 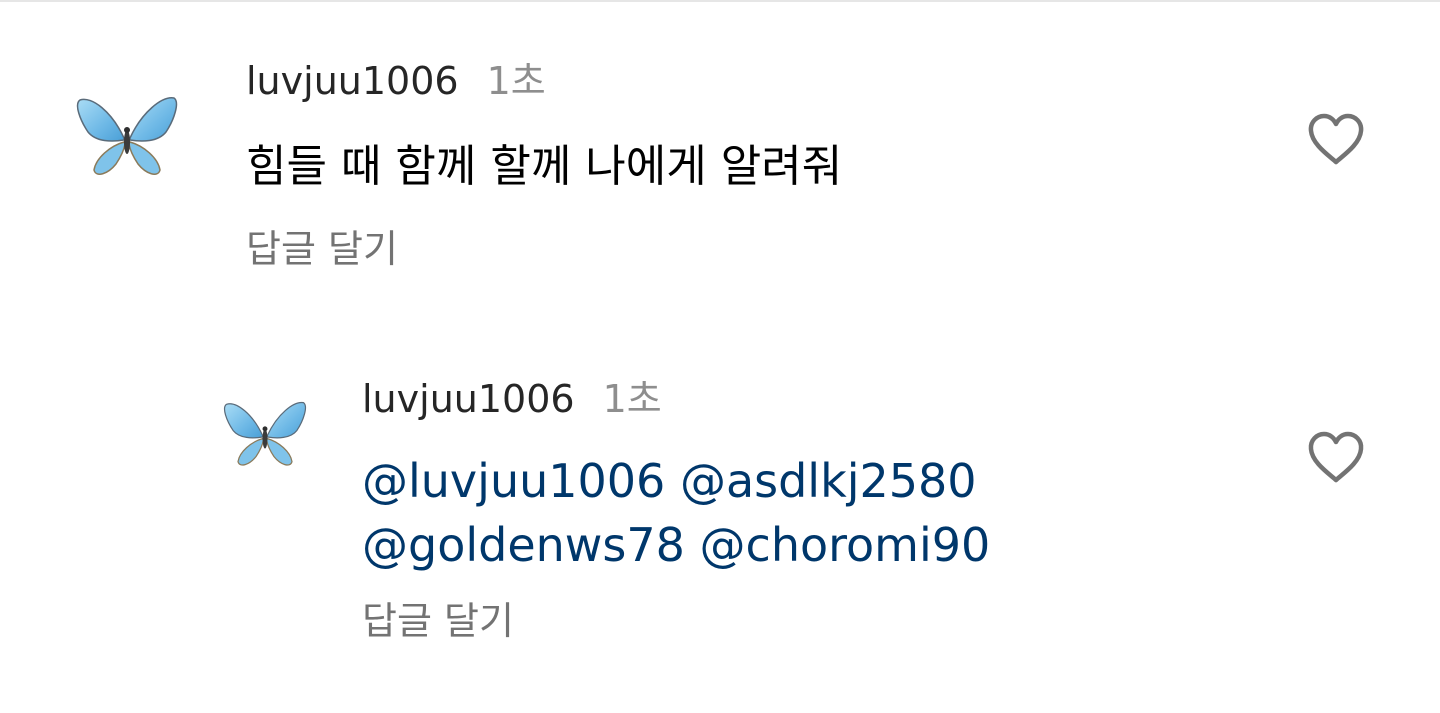 I want to click on reply-header: luvjuu1006 1초, so click(x=512, y=399).